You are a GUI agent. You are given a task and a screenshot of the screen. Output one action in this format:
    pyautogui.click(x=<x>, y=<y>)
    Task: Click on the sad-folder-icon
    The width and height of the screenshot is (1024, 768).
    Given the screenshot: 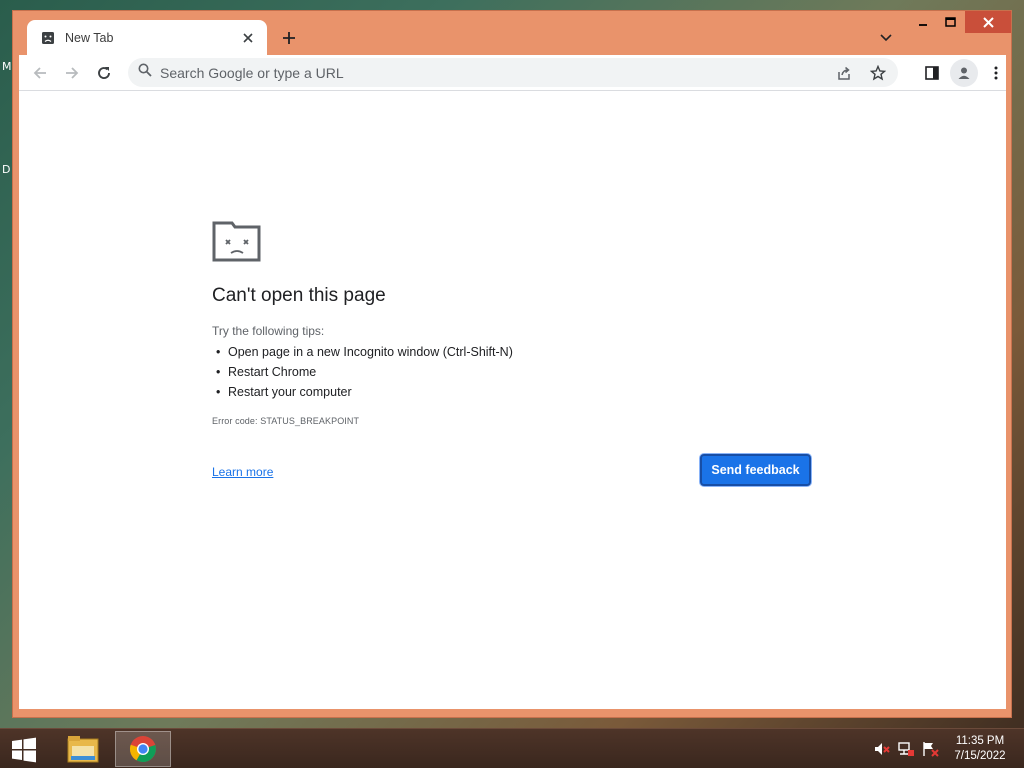 What is the action you would take?
    pyautogui.click(x=237, y=241)
    